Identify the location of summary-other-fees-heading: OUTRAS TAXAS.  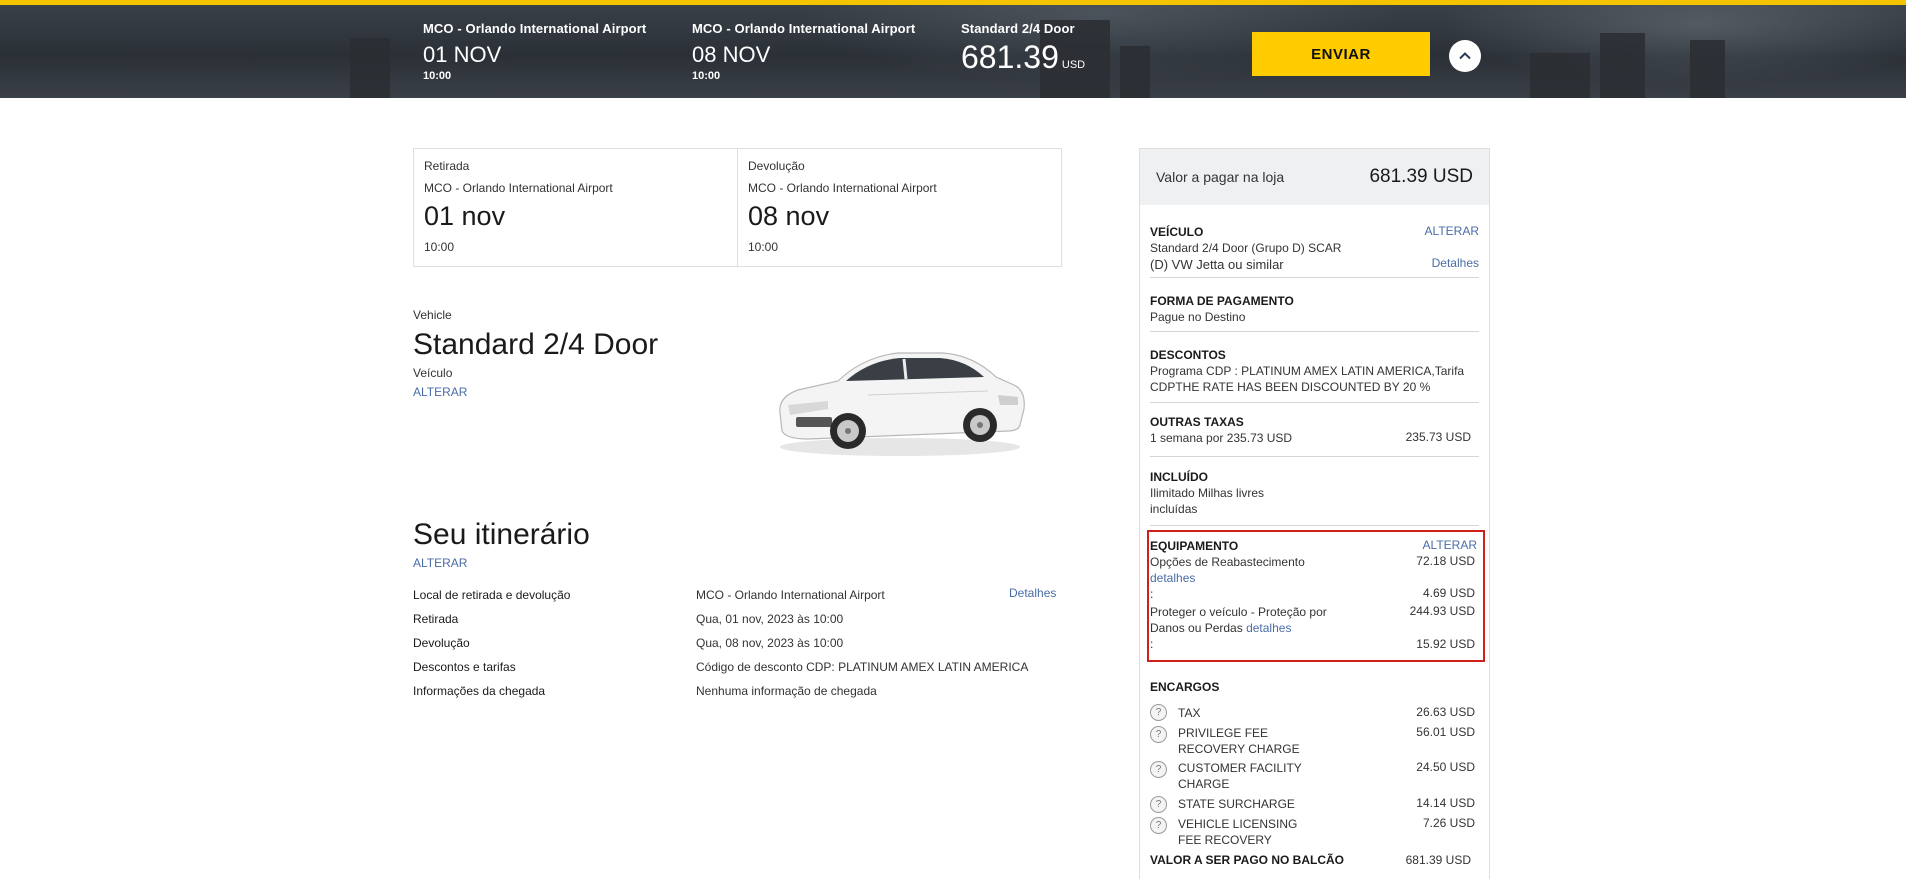
(1197, 422).